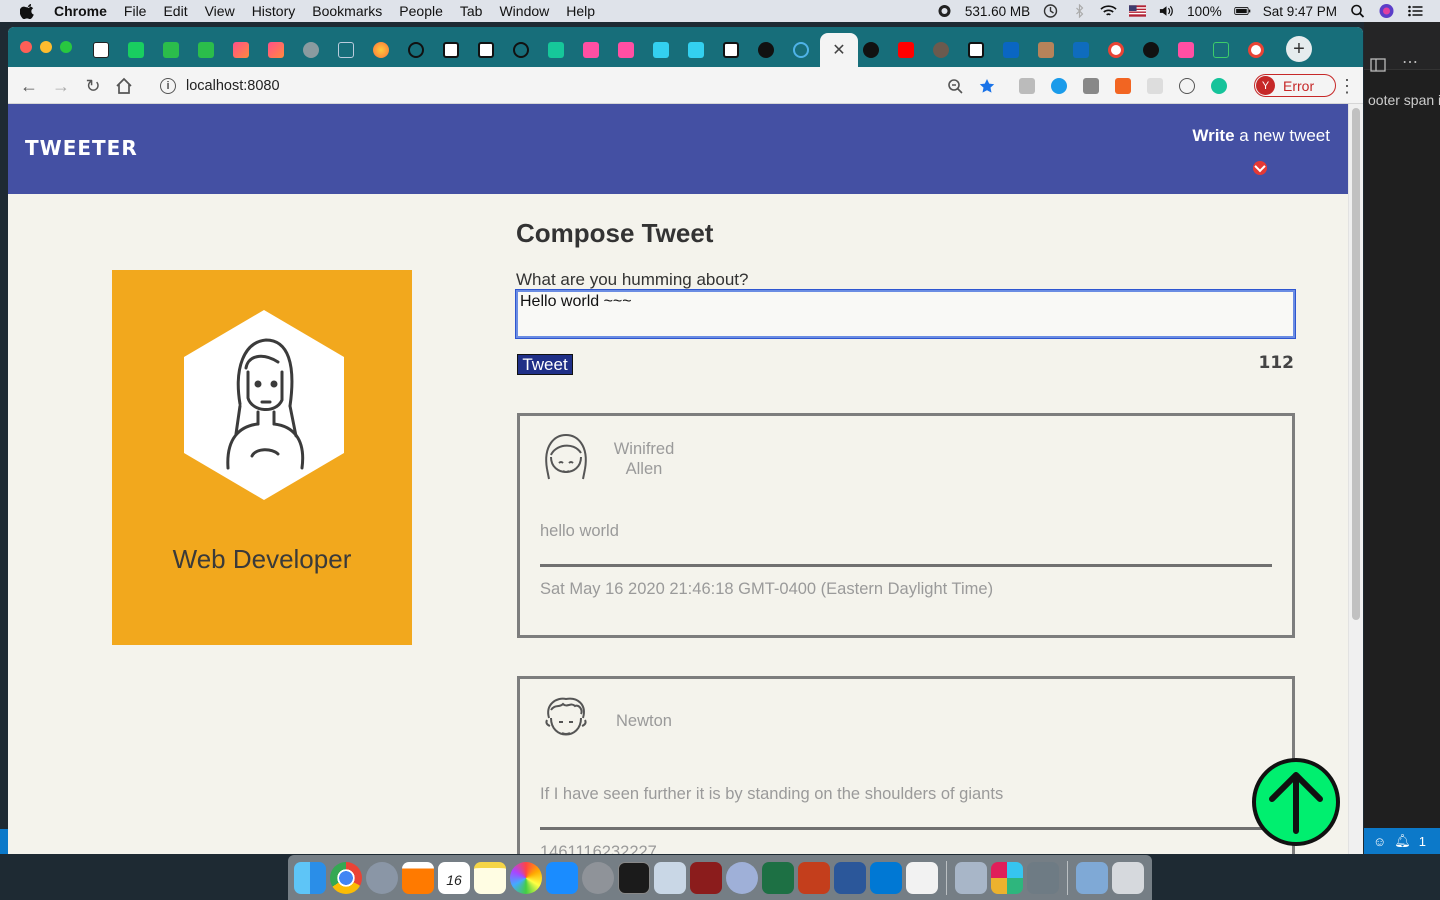  What do you see at coordinates (1079, 11) in the screenshot?
I see `bluetooth-icon` at bounding box center [1079, 11].